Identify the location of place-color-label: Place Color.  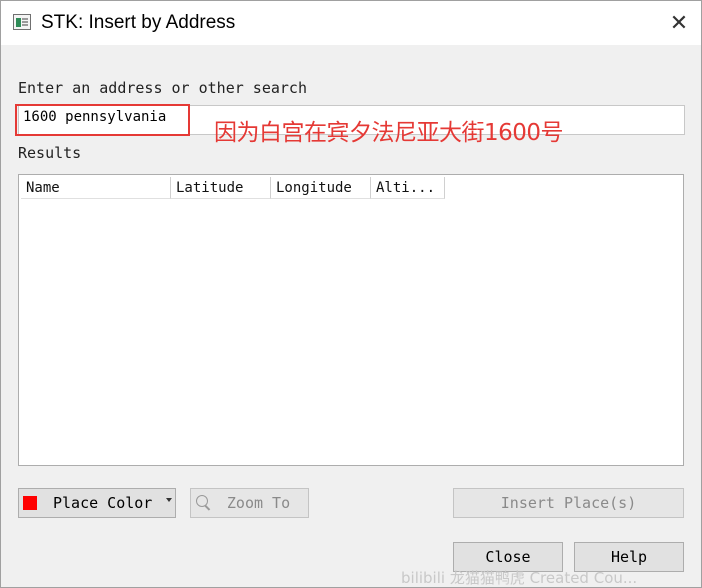
(103, 503).